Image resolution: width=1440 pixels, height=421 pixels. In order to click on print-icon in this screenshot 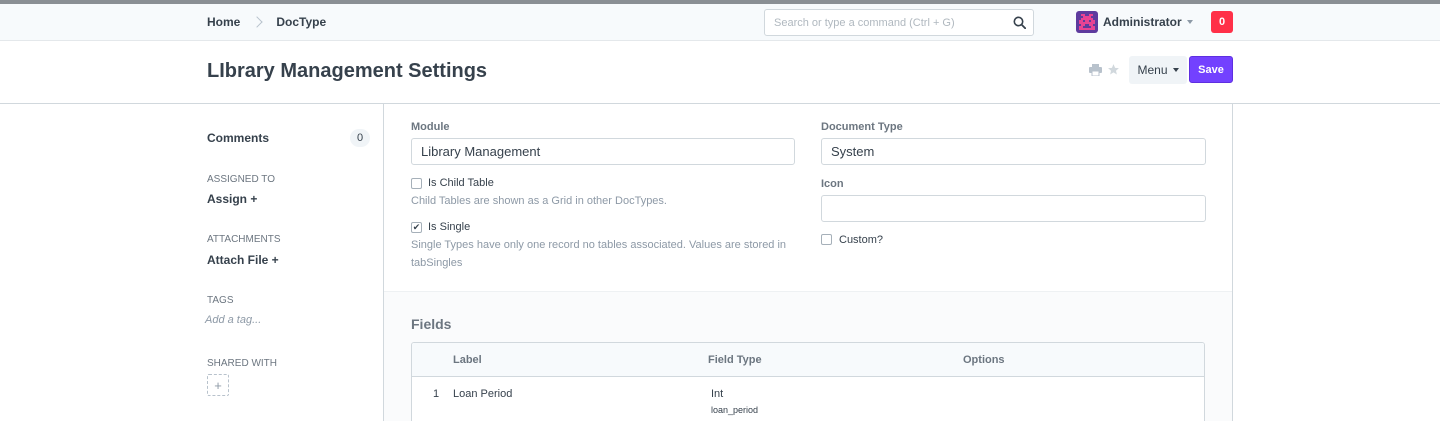, I will do `click(1095, 70)`.